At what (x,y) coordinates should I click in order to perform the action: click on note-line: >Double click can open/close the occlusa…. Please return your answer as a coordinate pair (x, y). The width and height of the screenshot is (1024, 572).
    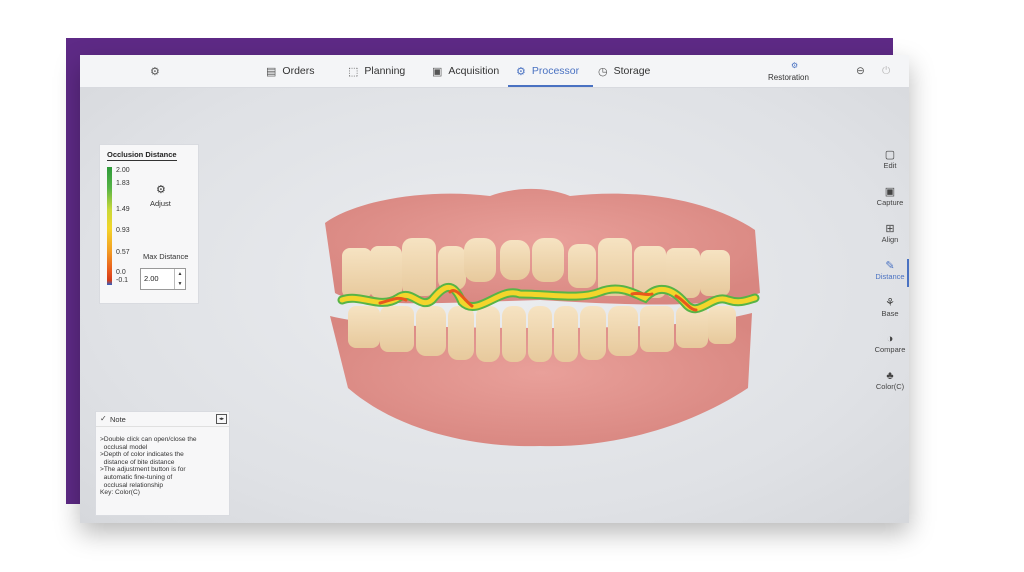
    Looking at the image, I should click on (148, 443).